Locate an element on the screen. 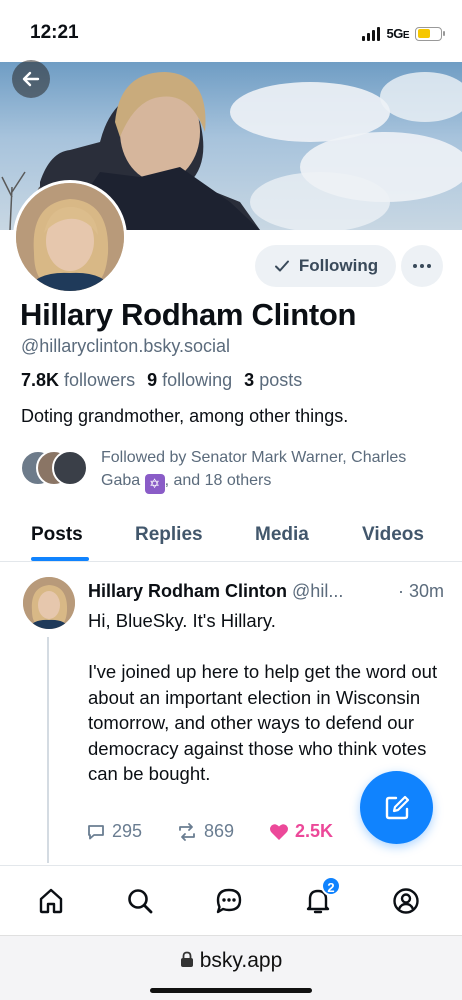  post-author: Hillary Rodham Clinton is located at coordinates (187, 591).